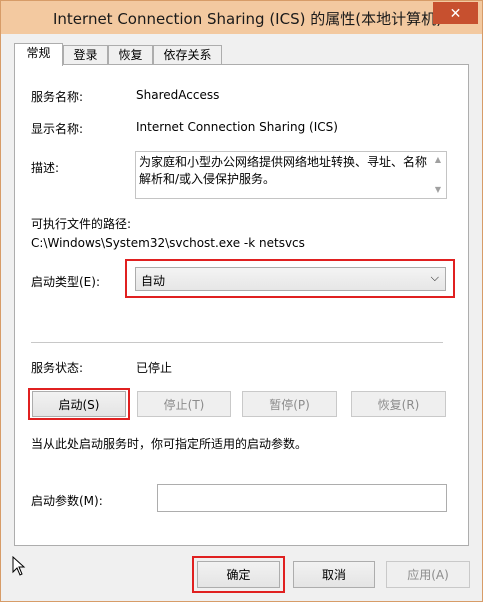 This screenshot has width=483, height=602. I want to click on startup-type-value: 自动, so click(153, 281).